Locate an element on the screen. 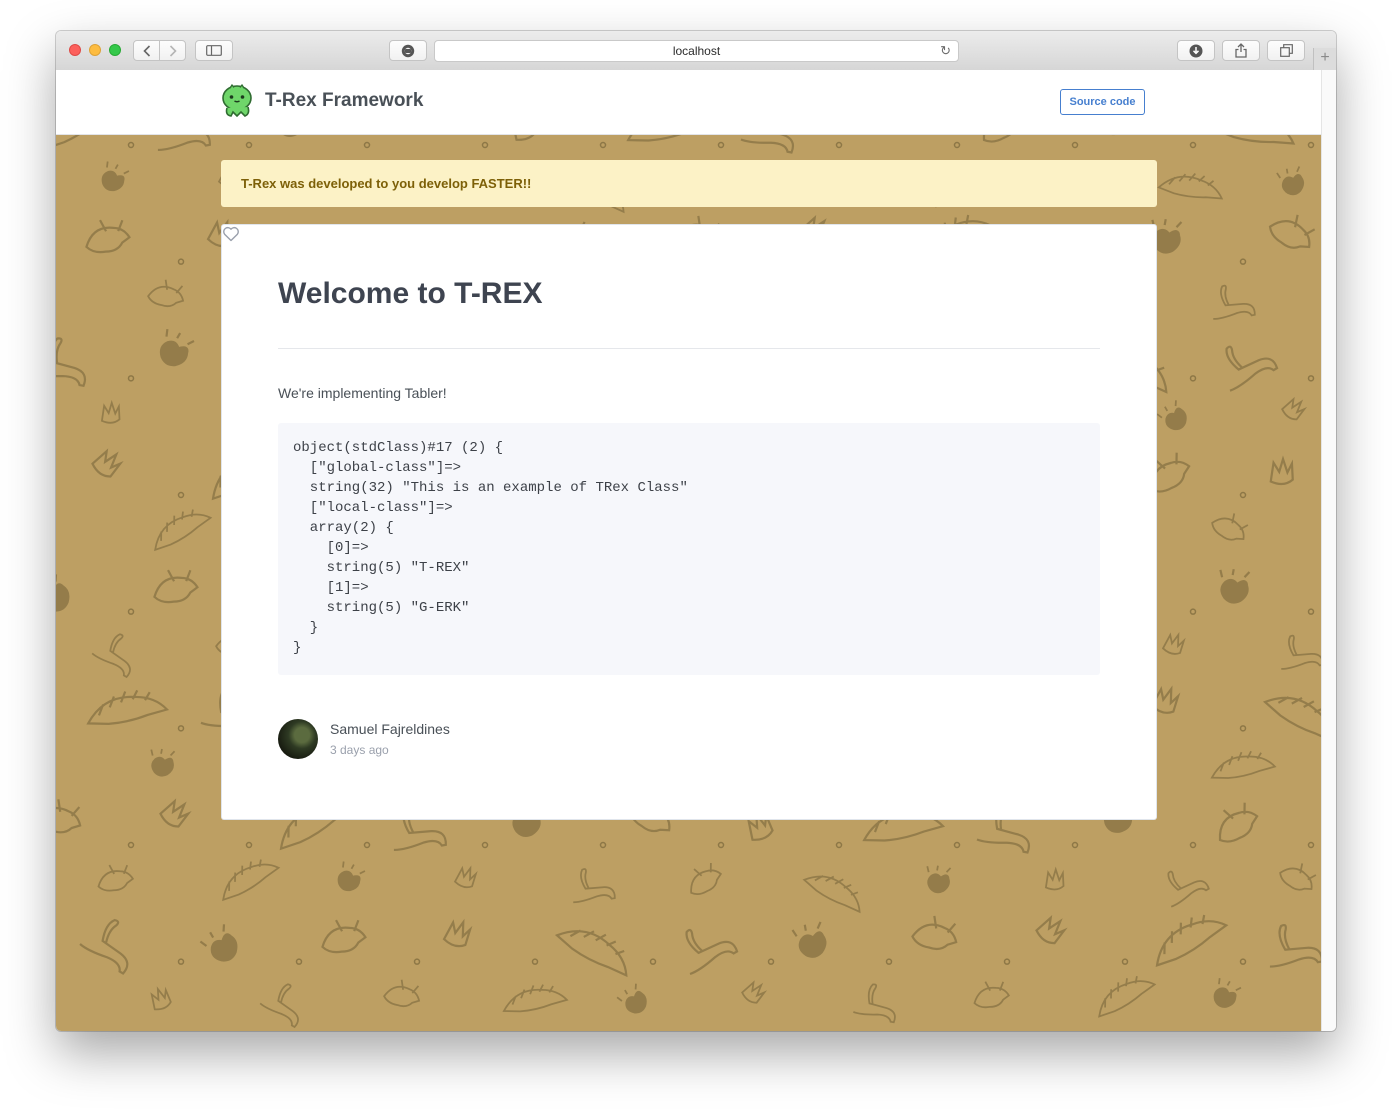 The width and height of the screenshot is (1392, 1111). tabs-icon is located at coordinates (1286, 50).